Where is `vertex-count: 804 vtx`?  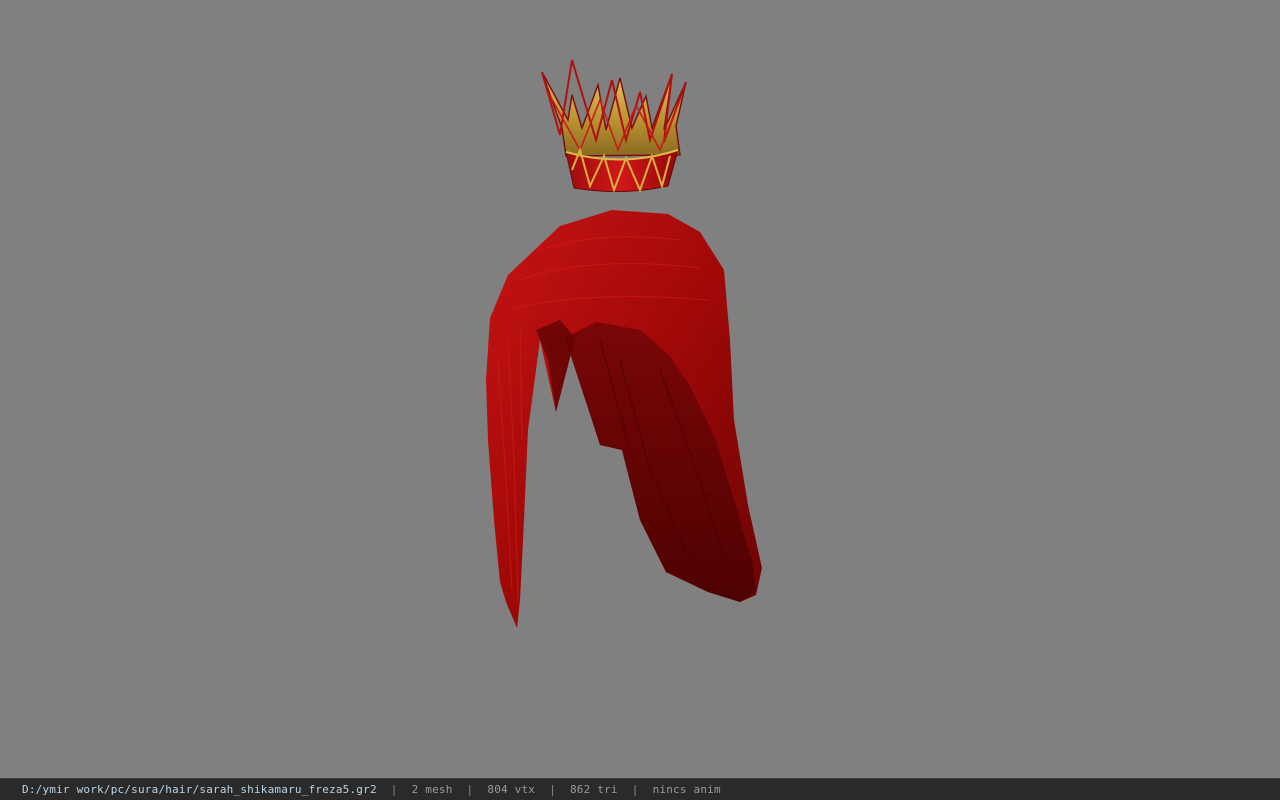
vertex-count: 804 vtx is located at coordinates (511, 789).